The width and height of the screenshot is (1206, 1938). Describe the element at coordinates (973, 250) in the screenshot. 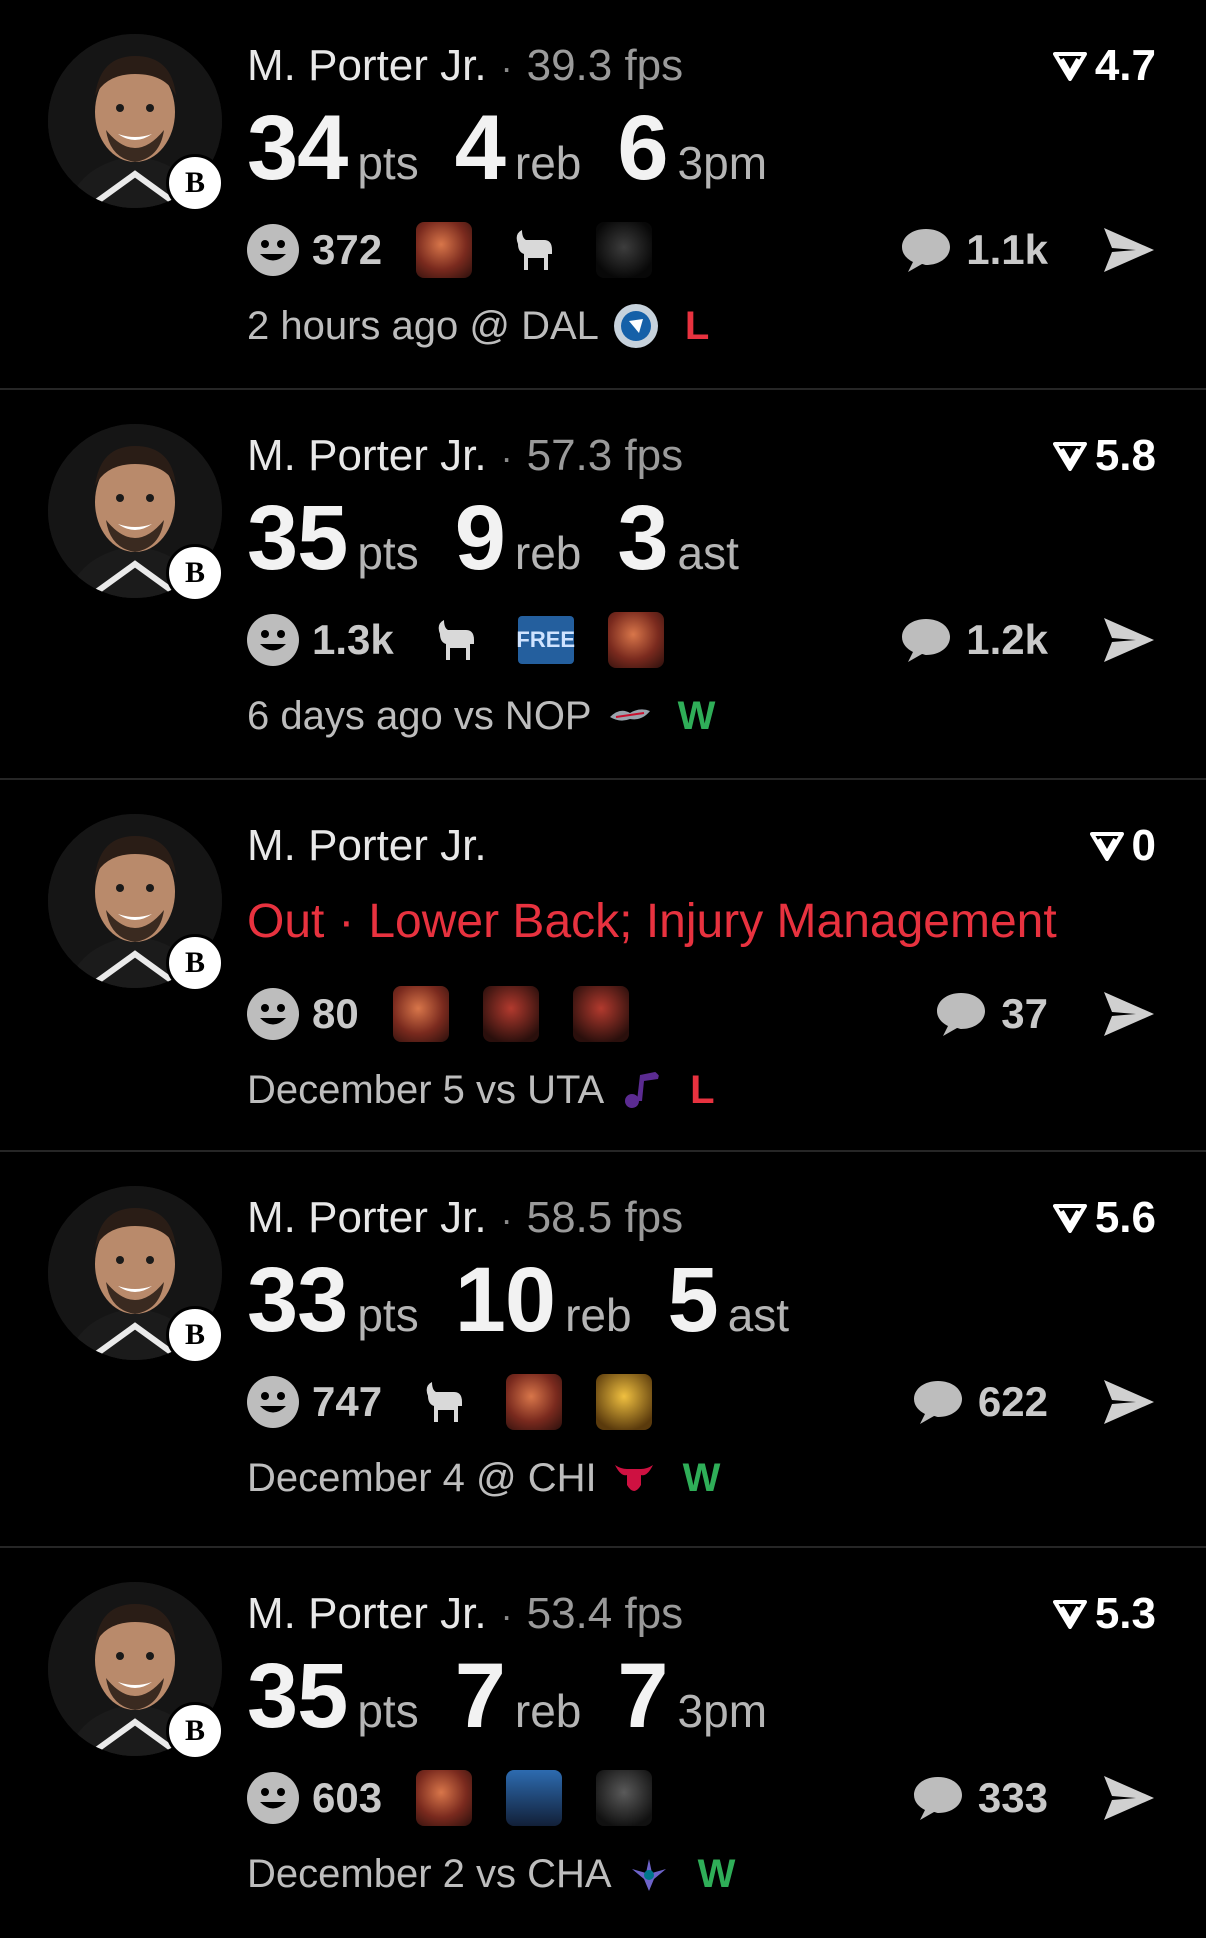

I see `comments-button: 1.1k` at that location.